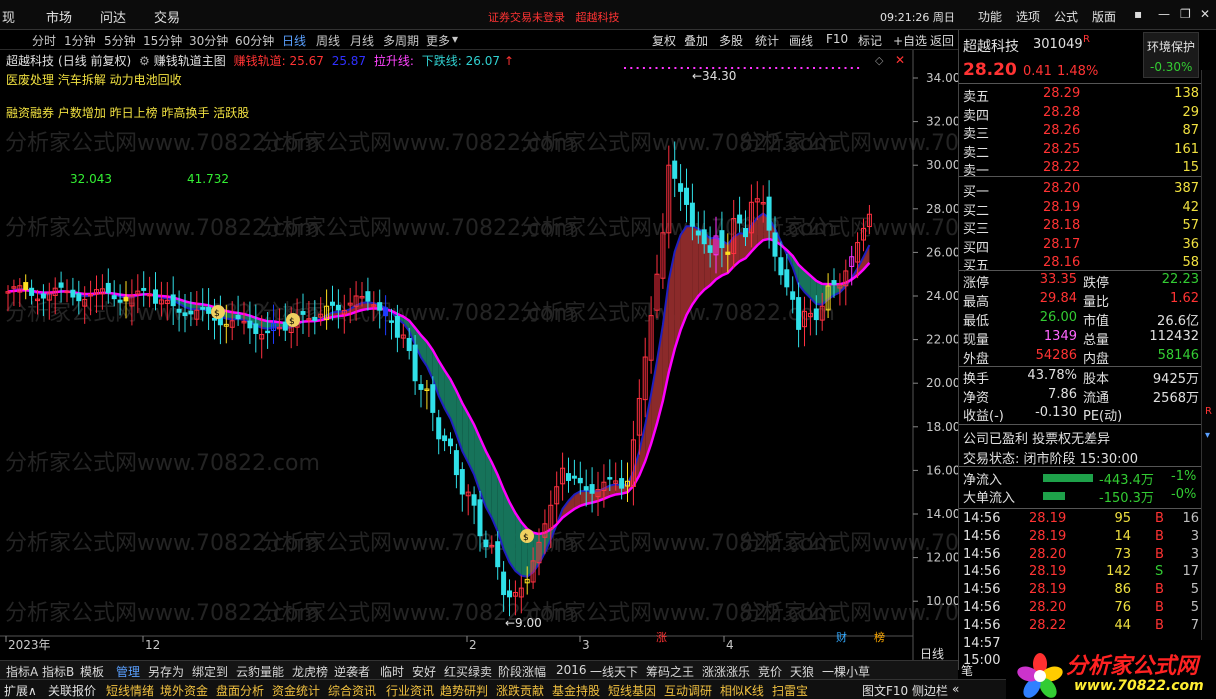  I want to click on window-menu-icon: ▪, so click(1138, 14).